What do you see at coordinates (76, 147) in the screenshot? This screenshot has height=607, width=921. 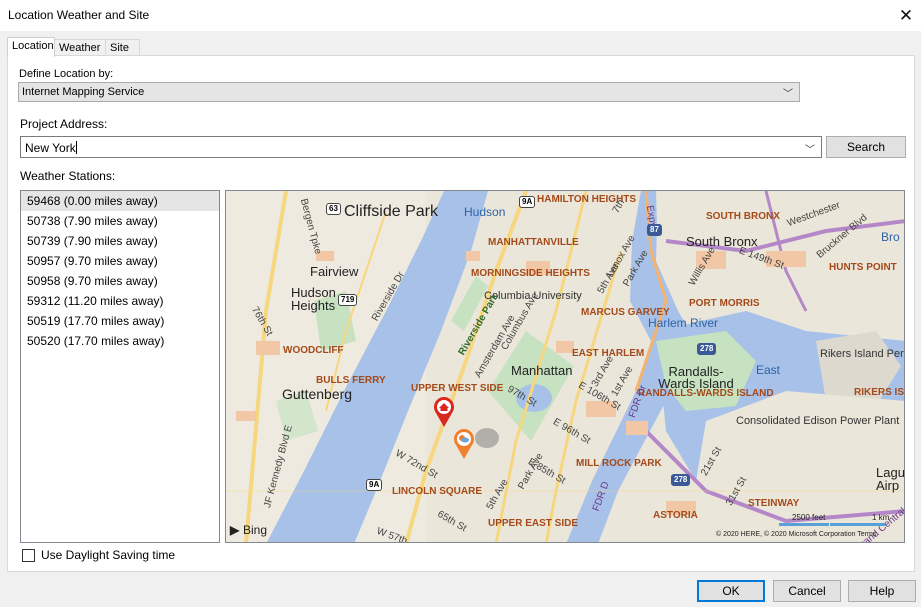 I see `text-caret` at bounding box center [76, 147].